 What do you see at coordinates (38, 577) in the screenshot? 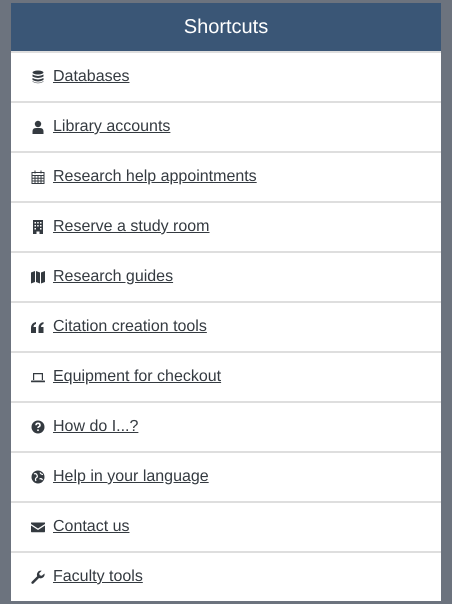
I see `wrench-icon` at bounding box center [38, 577].